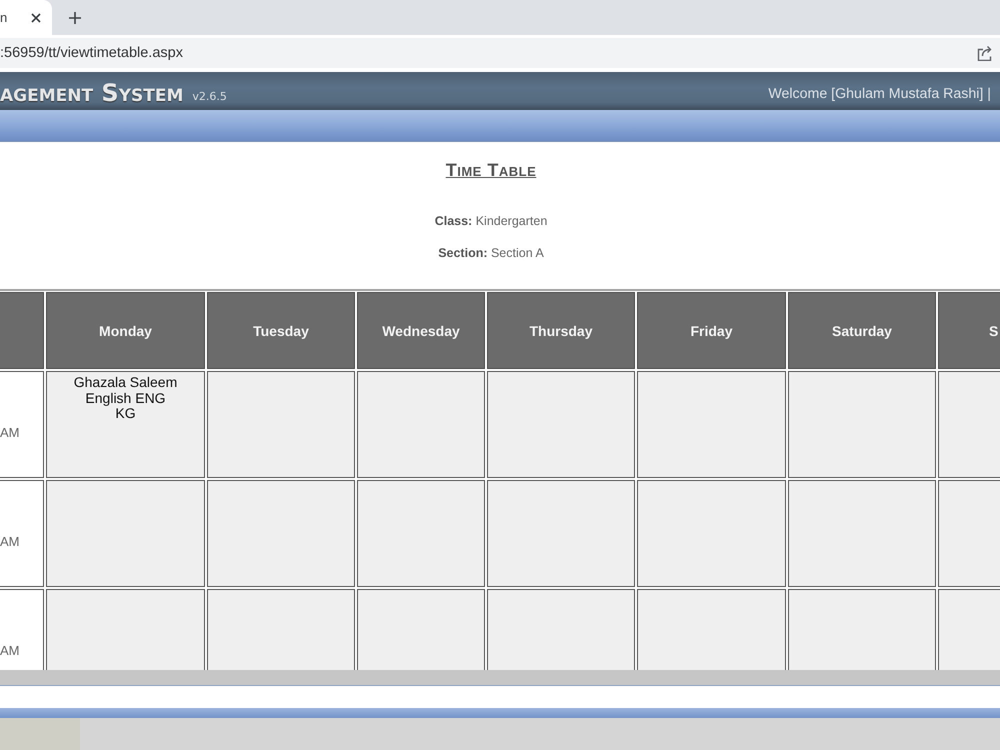 The height and width of the screenshot is (750, 1000). I want to click on horizontal-scrollbar, so click(500, 677).